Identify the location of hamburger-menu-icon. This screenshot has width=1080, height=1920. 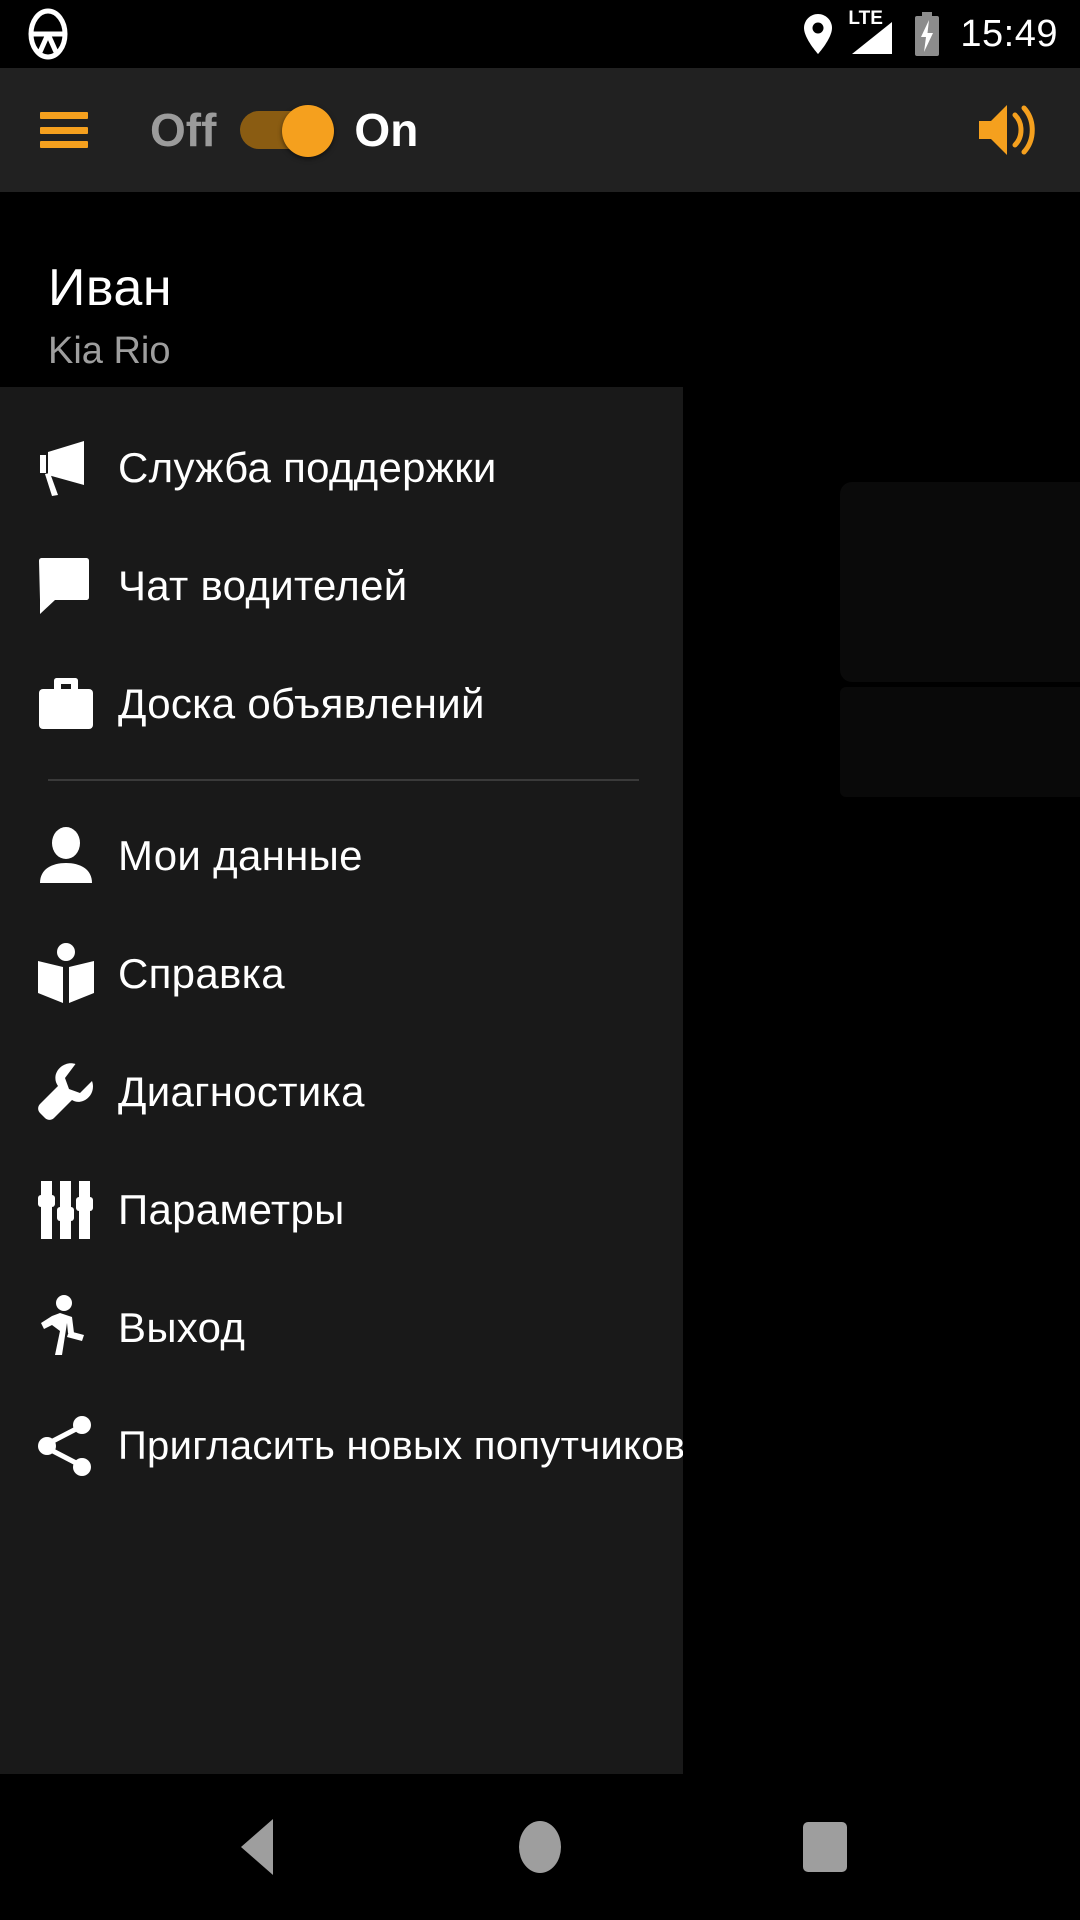
(64, 130).